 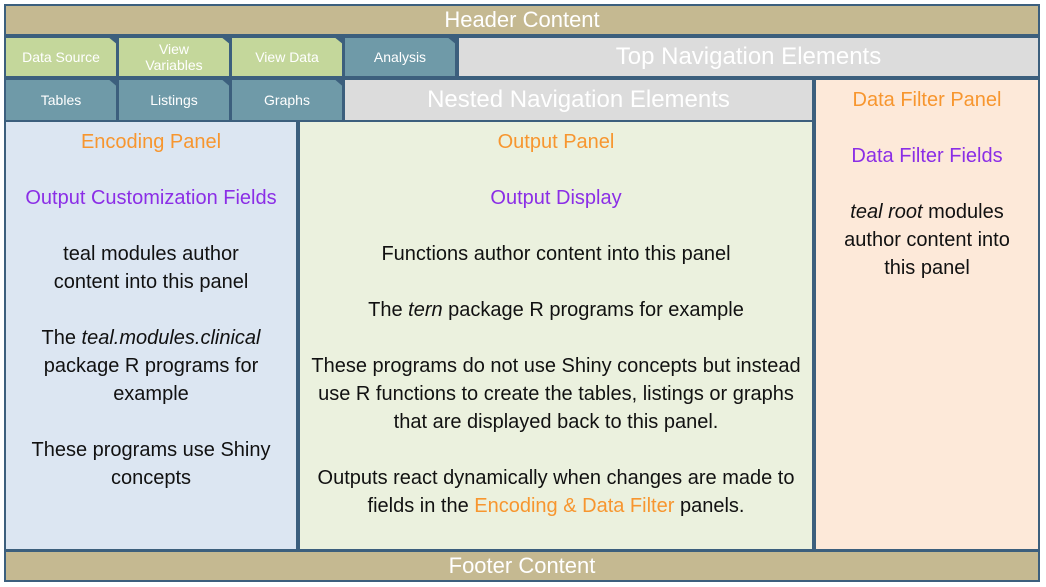 What do you see at coordinates (556, 198) in the screenshot?
I see `output-display: Output Display` at bounding box center [556, 198].